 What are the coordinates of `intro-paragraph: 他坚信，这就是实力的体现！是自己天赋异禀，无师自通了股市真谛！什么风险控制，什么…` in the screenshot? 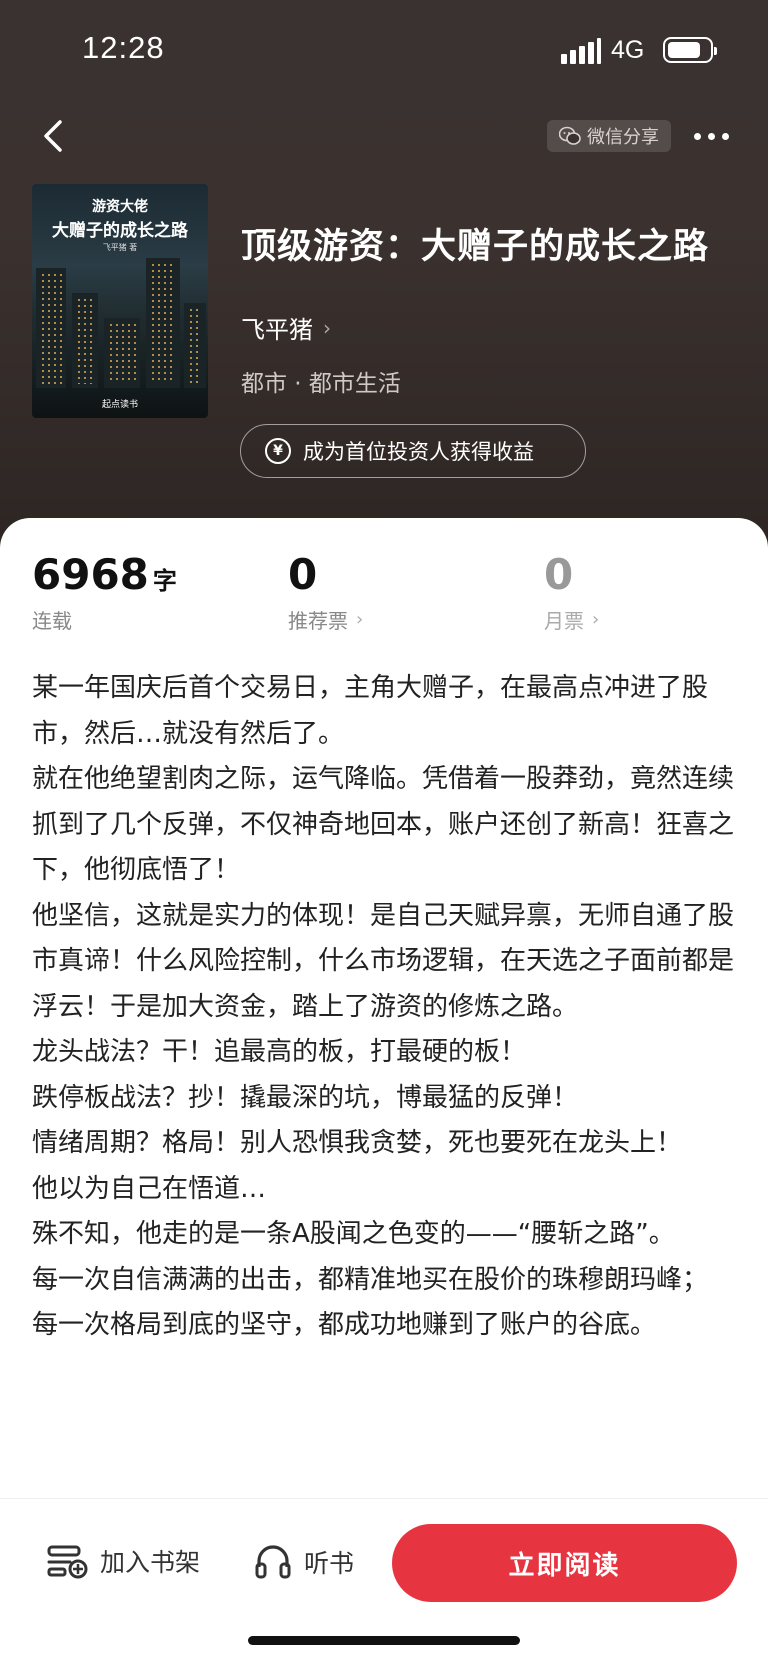 It's located at (383, 961).